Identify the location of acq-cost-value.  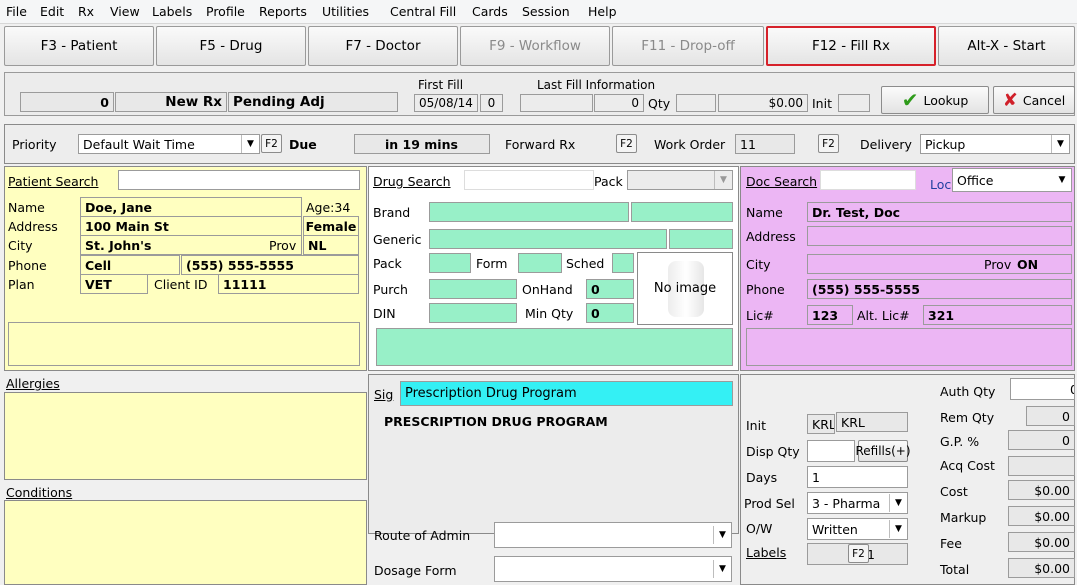
(1041, 466).